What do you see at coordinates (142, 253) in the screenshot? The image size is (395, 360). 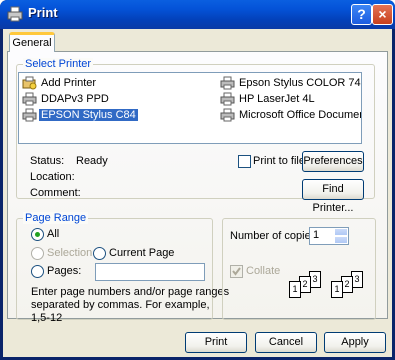 I see `current-page-radio-label: Current Page` at bounding box center [142, 253].